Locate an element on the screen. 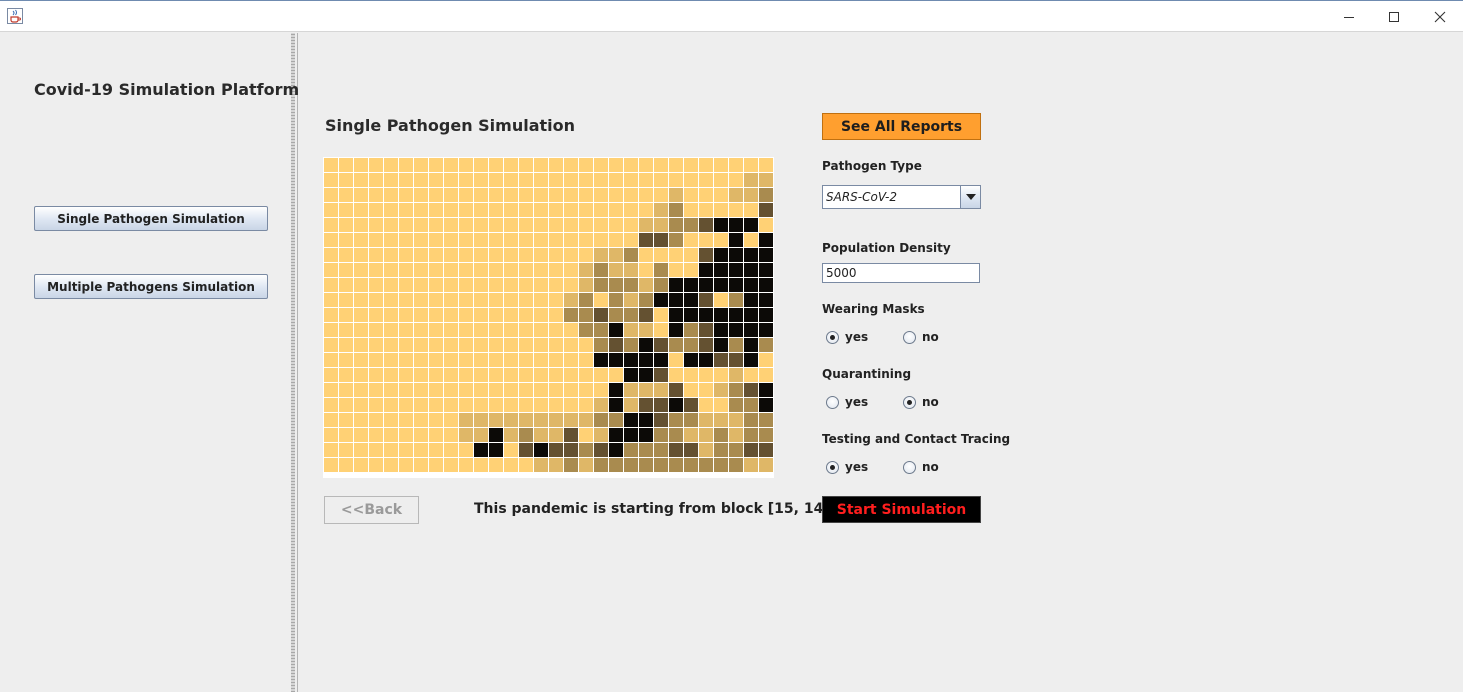 The image size is (1463, 692). split-pane-grip-icon is located at coordinates (293, 362).